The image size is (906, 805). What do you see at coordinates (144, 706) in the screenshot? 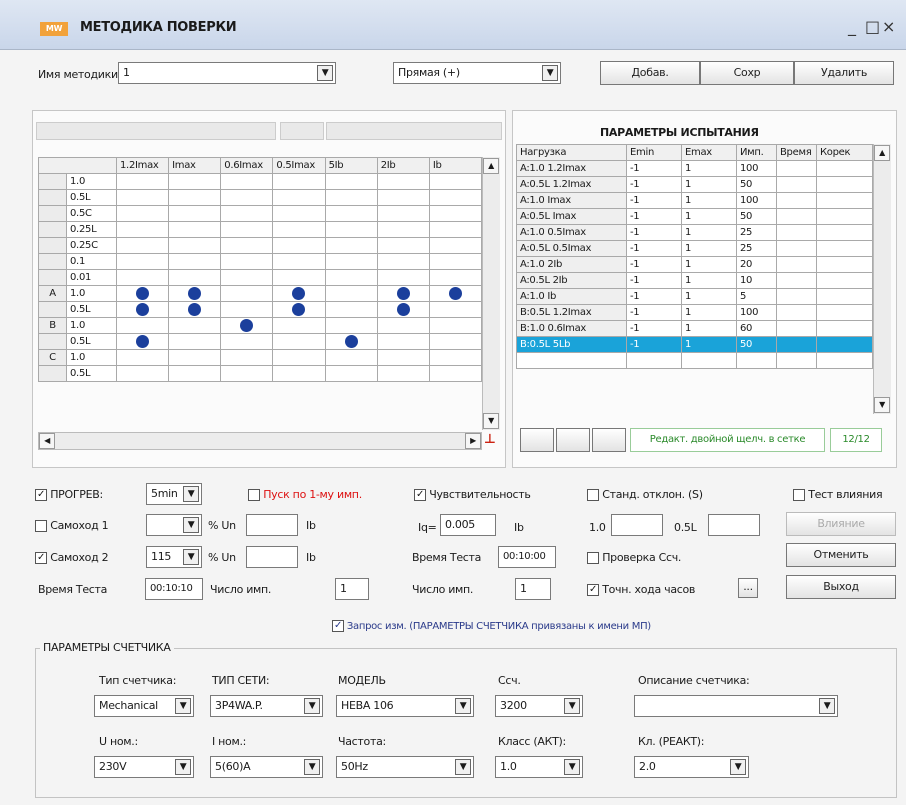
I see `meter-type-select: Mechanical ▼` at bounding box center [144, 706].